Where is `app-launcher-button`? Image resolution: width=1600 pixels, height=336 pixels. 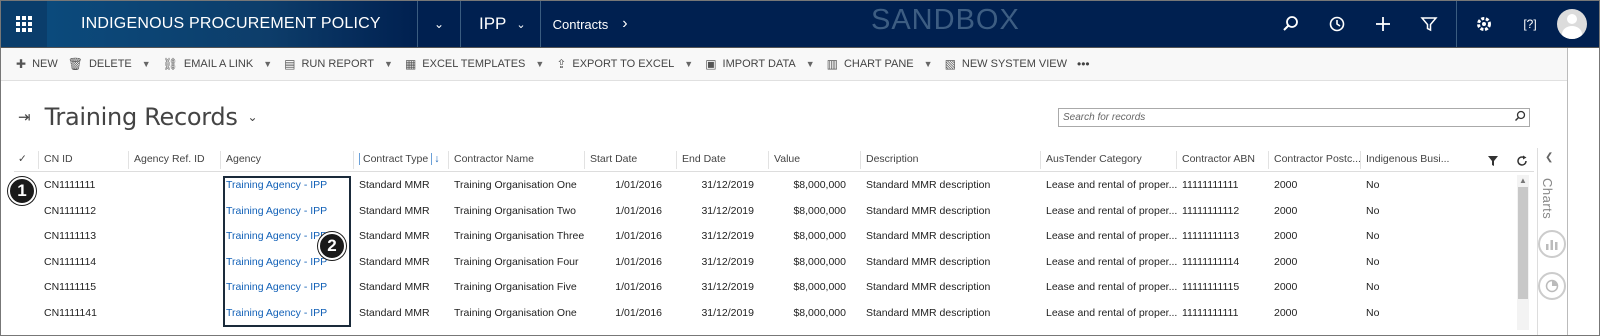 app-launcher-button is located at coordinates (24, 24).